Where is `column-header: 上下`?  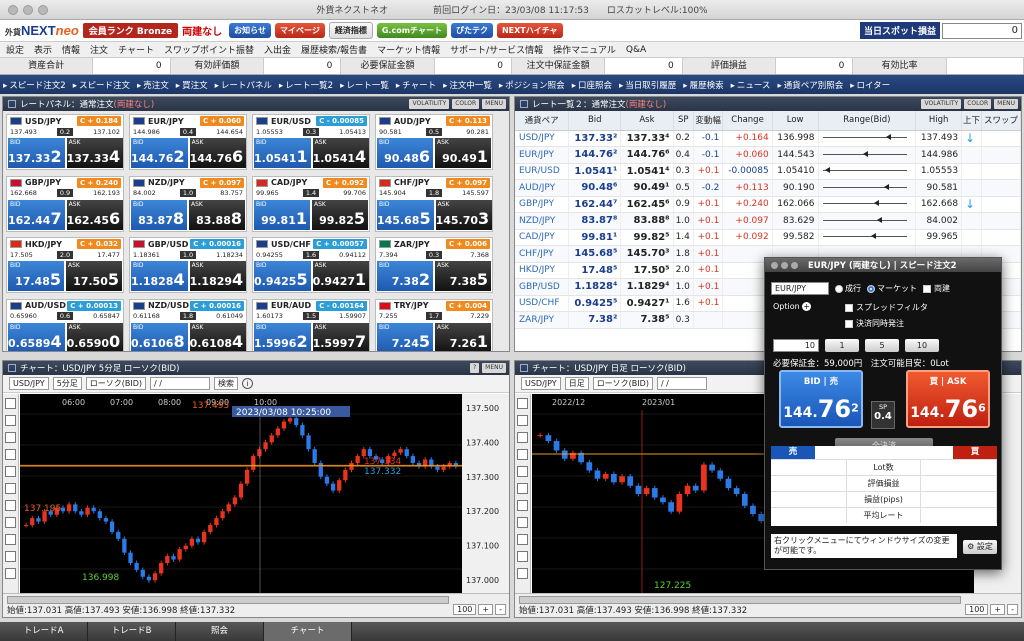 column-header: 上下 is located at coordinates (972, 121).